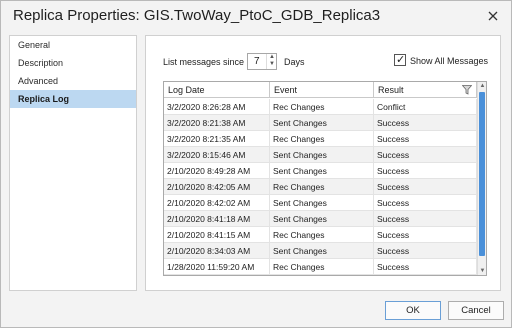 The height and width of the screenshot is (328, 512). I want to click on vertical-scrollbar: ▲ ▼, so click(481, 178).